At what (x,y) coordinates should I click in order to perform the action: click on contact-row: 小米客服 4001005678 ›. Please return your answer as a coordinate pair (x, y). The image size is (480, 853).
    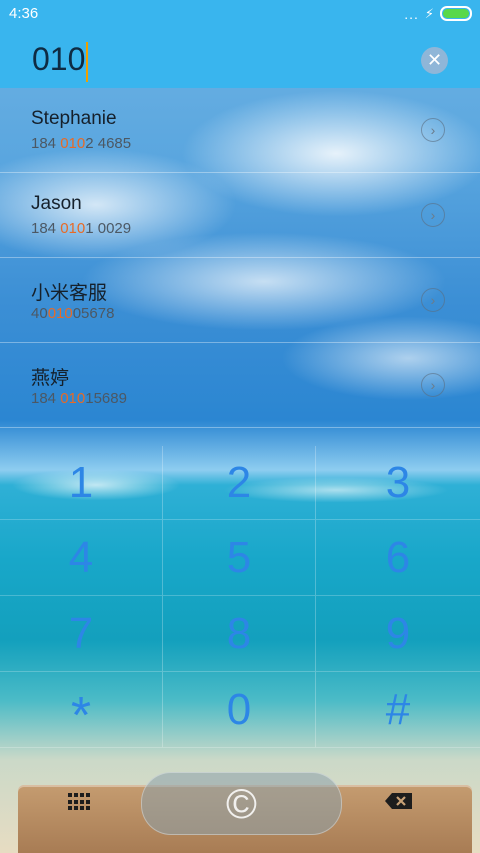
    Looking at the image, I should click on (240, 300).